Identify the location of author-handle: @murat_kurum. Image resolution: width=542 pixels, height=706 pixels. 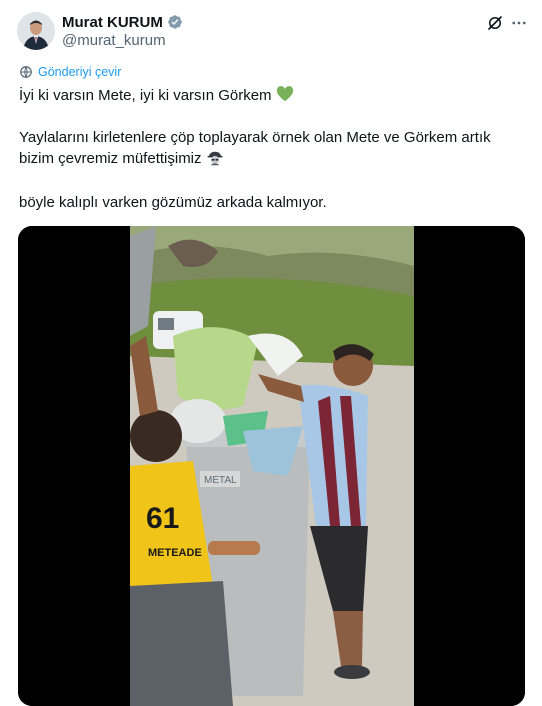
(114, 40).